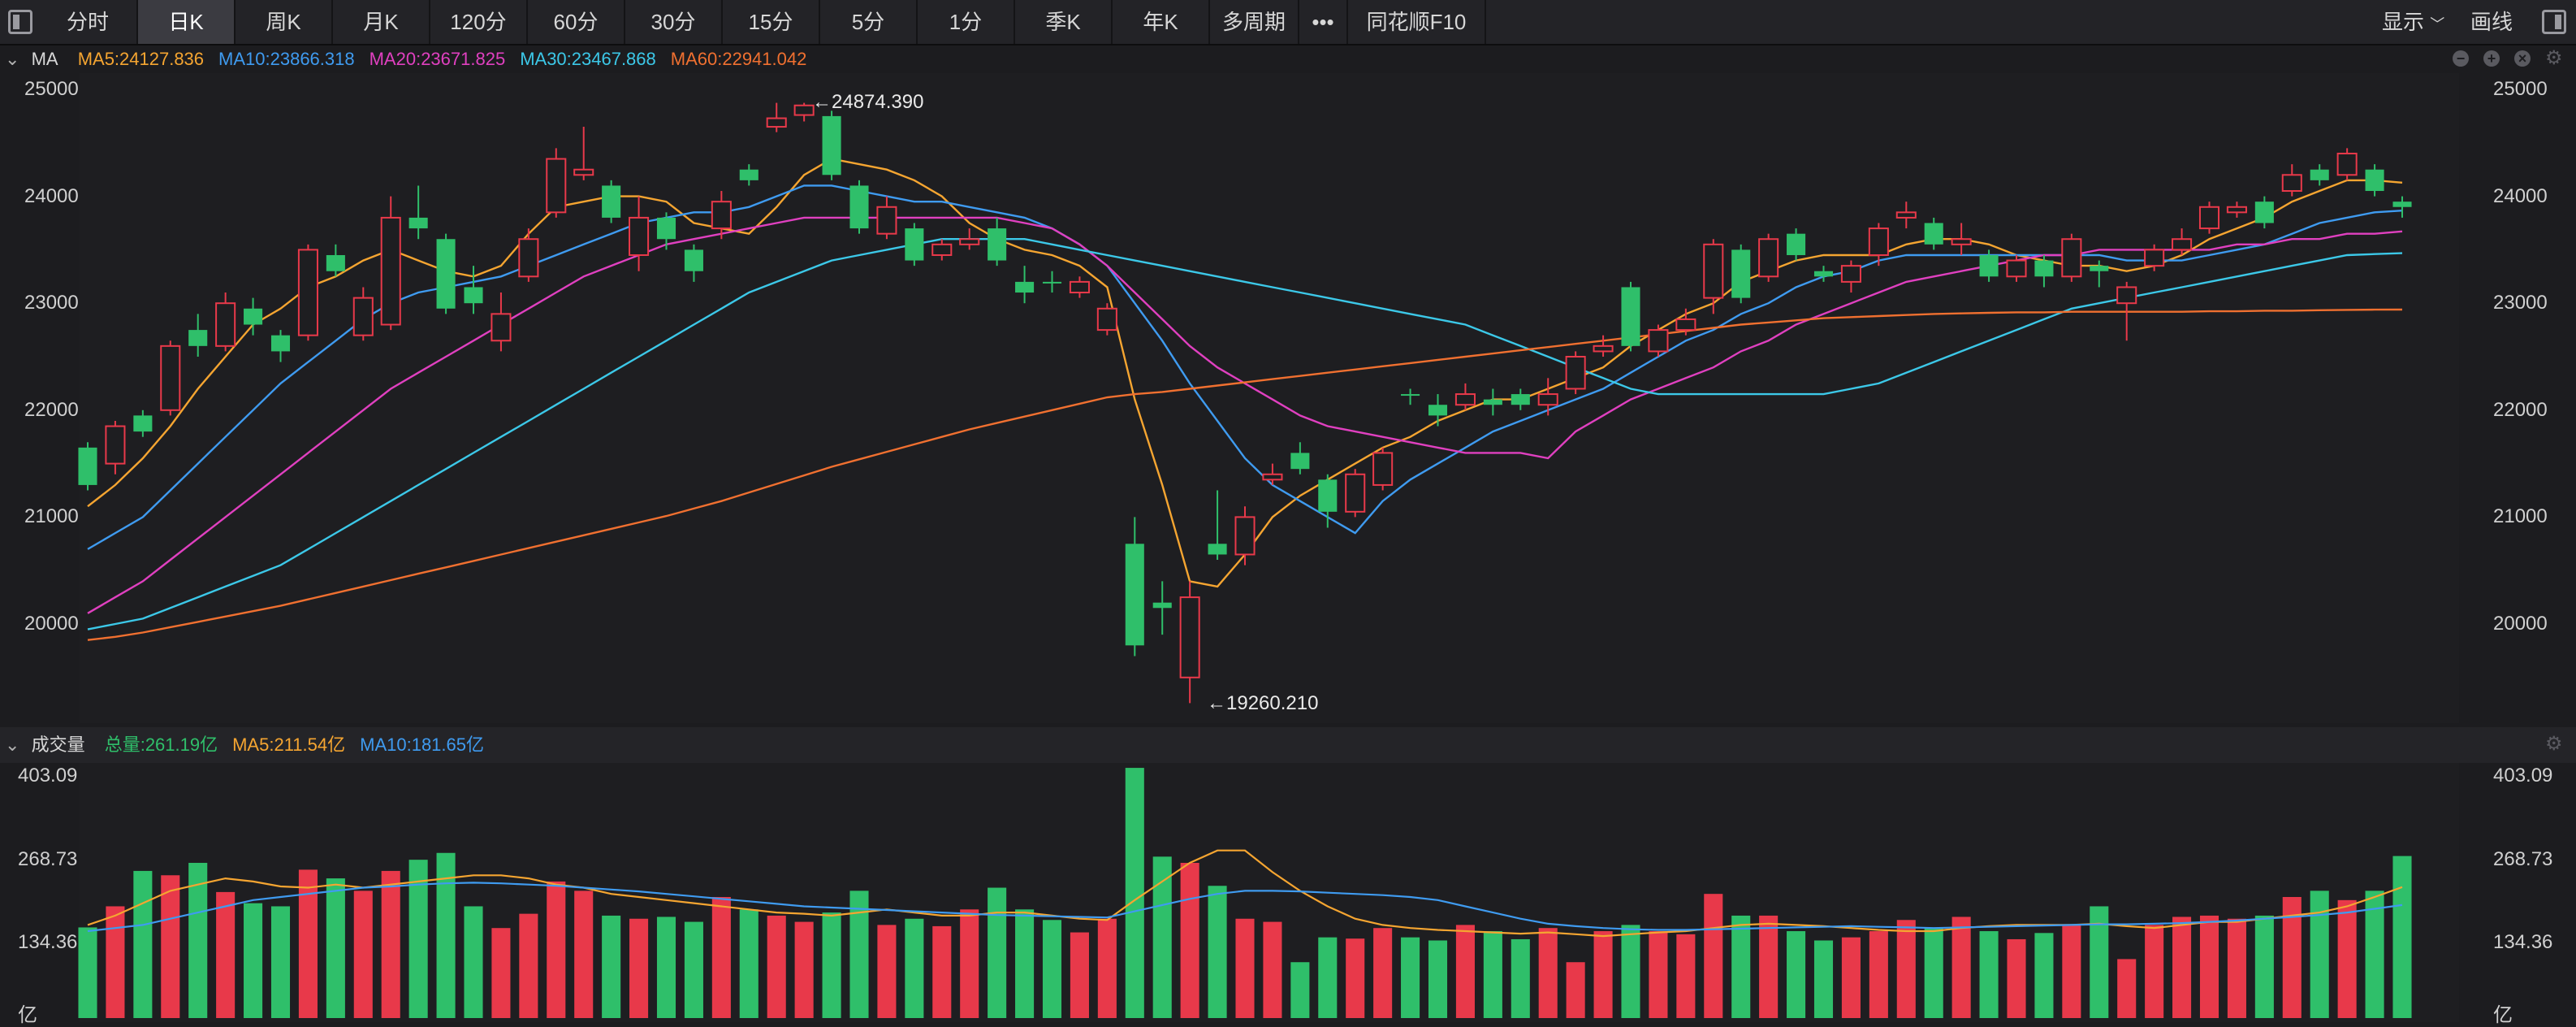  I want to click on tab-6: 30分, so click(674, 22).